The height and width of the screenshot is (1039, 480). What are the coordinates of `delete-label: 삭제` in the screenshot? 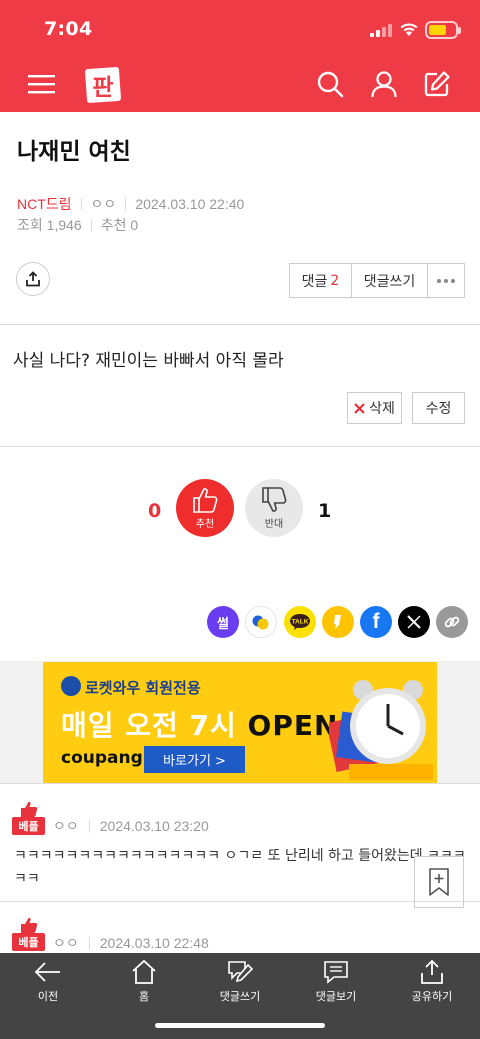 It's located at (382, 409).